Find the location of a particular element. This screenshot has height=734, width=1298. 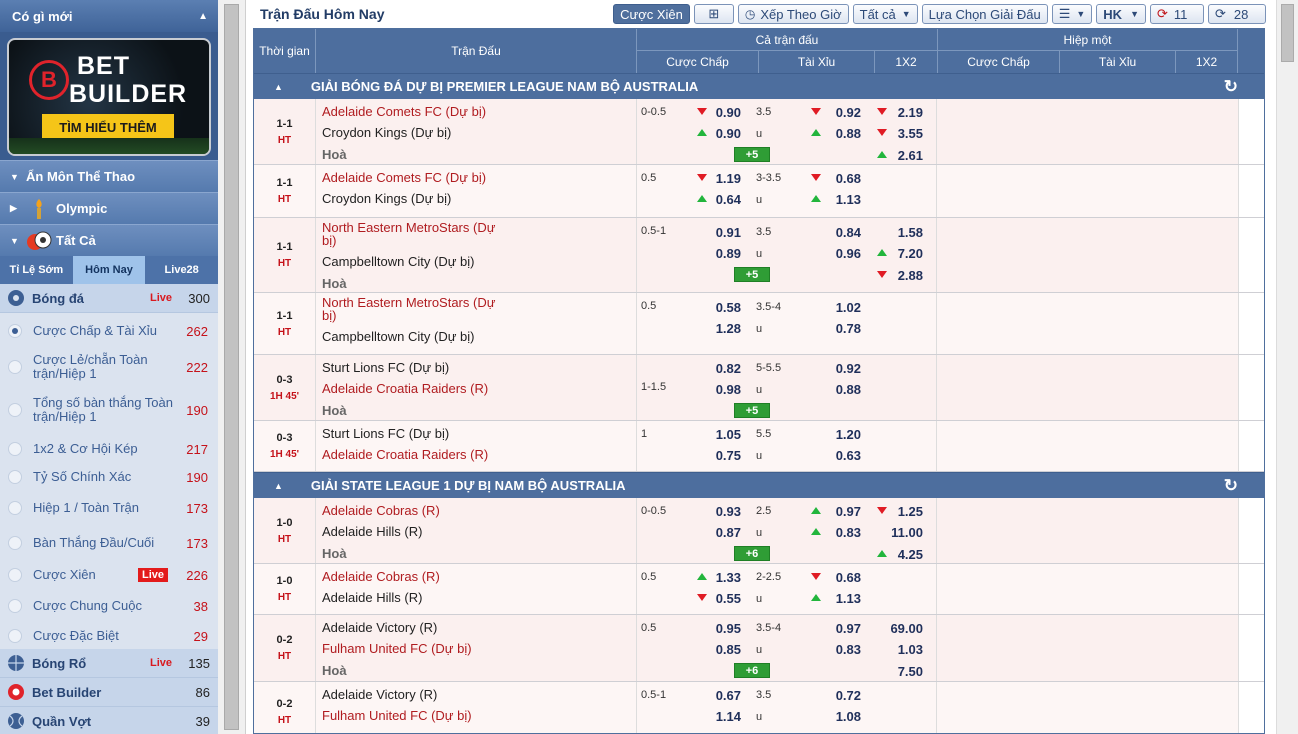

scrollbar-thumb is located at coordinates (231, 367).